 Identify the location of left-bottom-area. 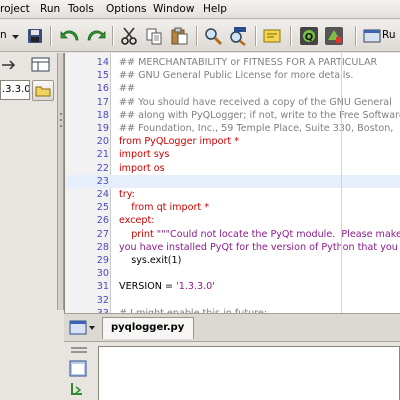
(32, 355).